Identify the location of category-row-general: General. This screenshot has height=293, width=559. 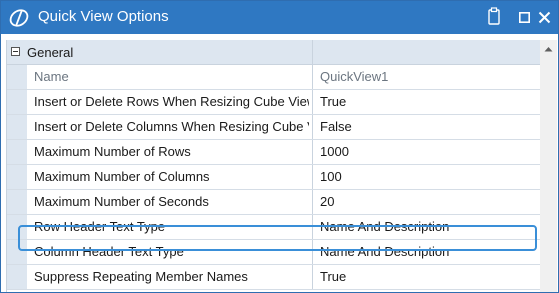
(273, 52).